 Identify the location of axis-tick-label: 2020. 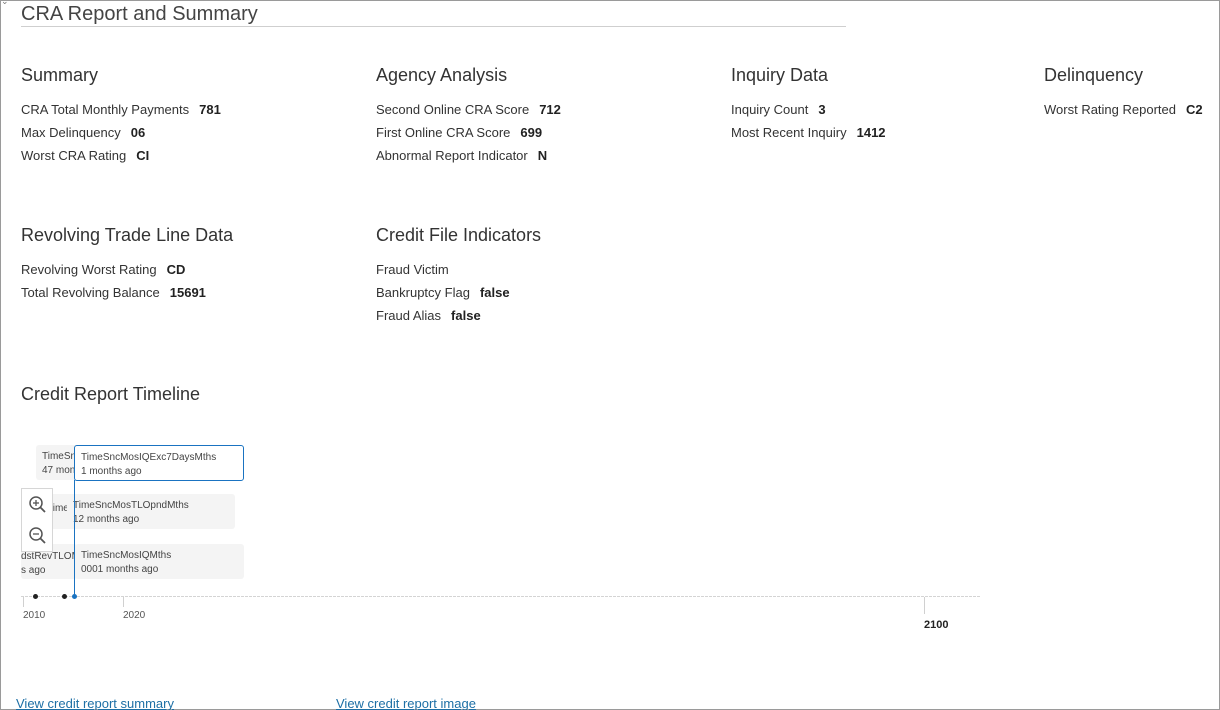
(134, 615).